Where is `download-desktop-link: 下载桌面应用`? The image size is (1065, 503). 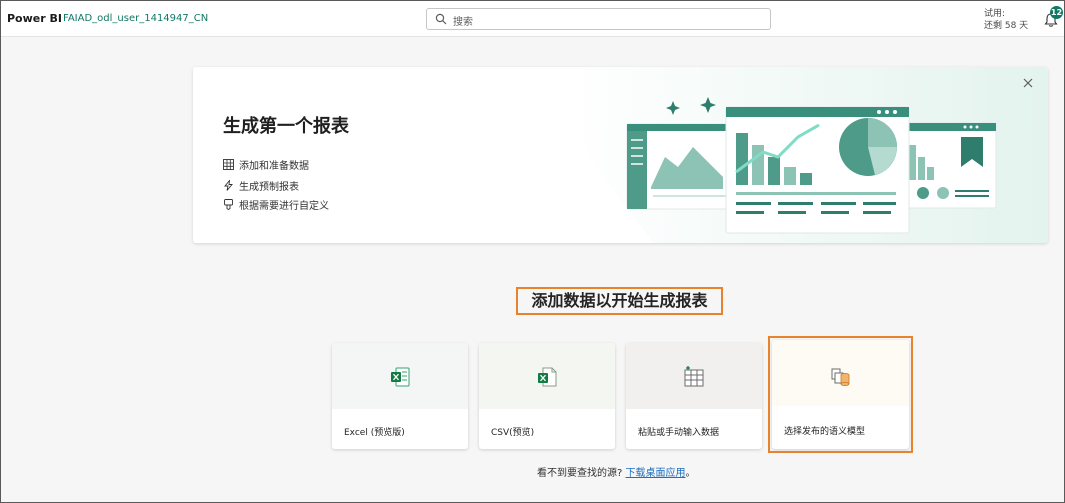 download-desktop-link: 下载桌面应用 is located at coordinates (656, 473).